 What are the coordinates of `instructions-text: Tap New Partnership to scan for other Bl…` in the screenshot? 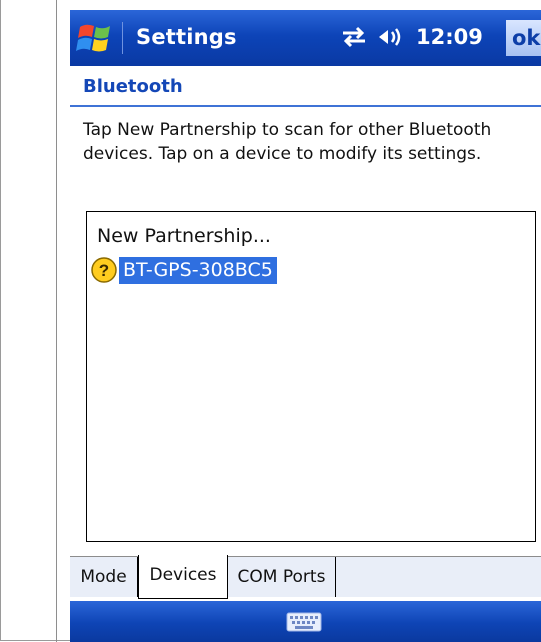 It's located at (287, 142).